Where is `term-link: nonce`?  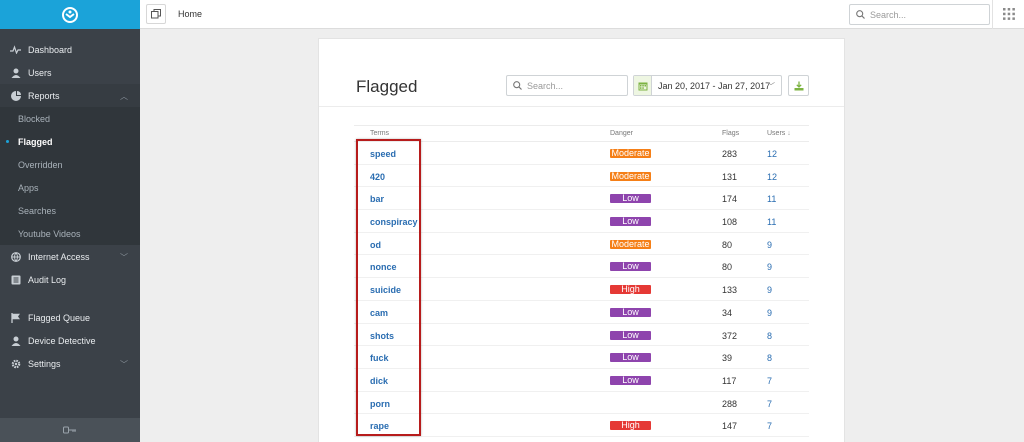
term-link: nonce is located at coordinates (383, 267).